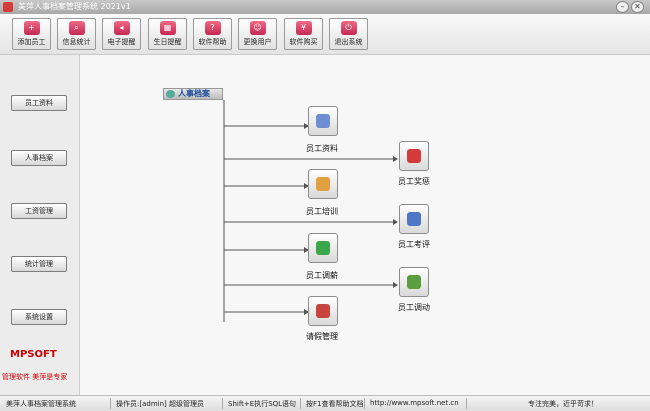  Describe the element at coordinates (31, 28) in the screenshot. I see `add-user-icon: +` at that location.